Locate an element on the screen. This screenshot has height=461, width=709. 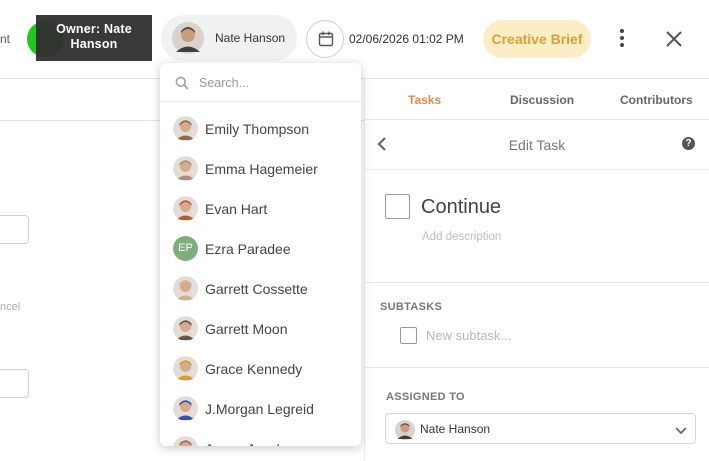
owner-tooltip: Owner: Nate Hanson is located at coordinates (94, 38).